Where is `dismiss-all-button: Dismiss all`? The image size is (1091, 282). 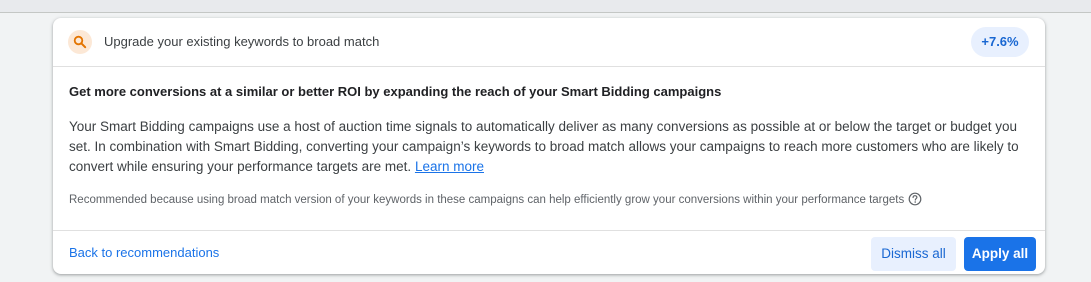
dismiss-all-button: Dismiss all is located at coordinates (913, 254).